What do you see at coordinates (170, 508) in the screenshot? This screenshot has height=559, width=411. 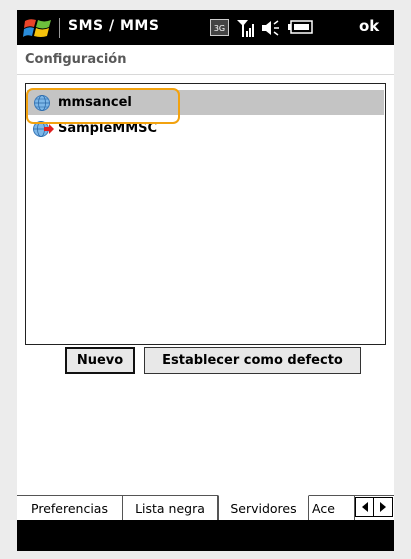 I see `tab-lista-negra: Lista negra` at bounding box center [170, 508].